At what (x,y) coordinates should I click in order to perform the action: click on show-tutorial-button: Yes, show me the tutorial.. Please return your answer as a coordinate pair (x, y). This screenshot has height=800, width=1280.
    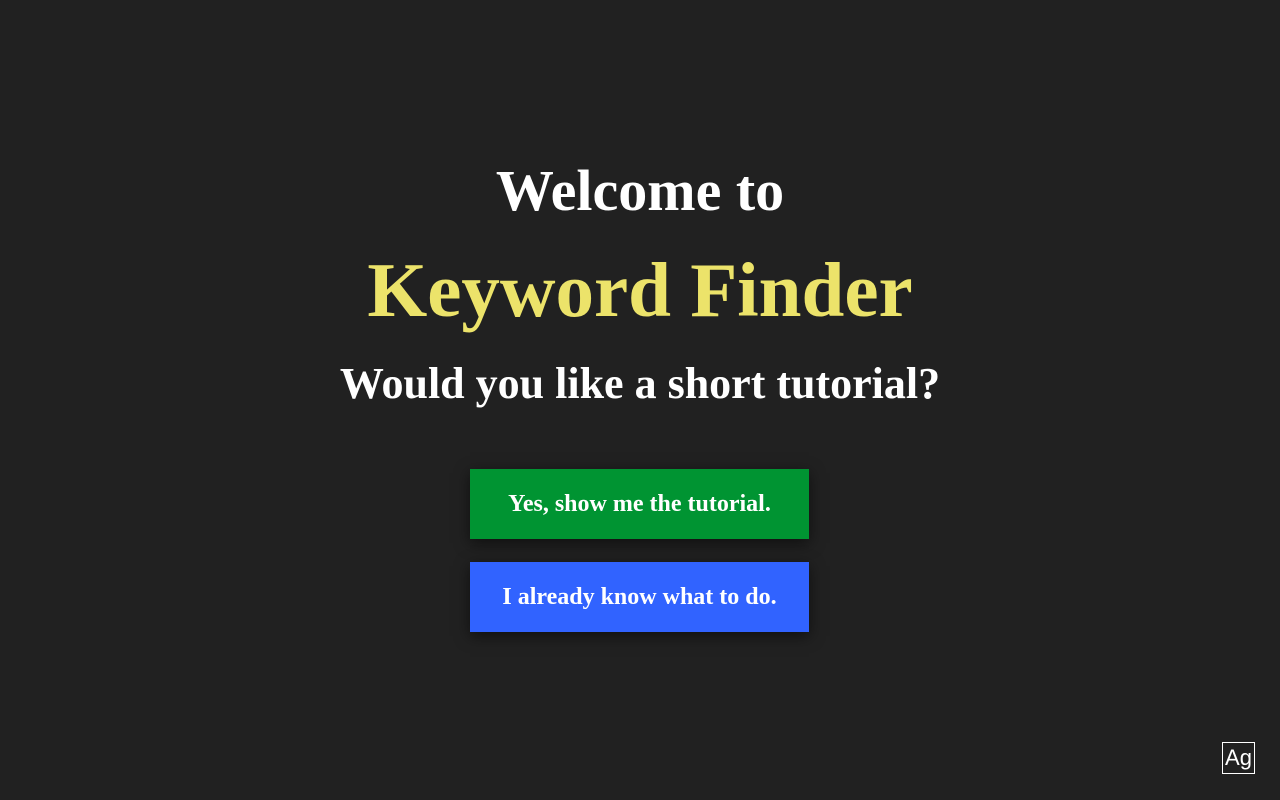
    Looking at the image, I should click on (639, 504).